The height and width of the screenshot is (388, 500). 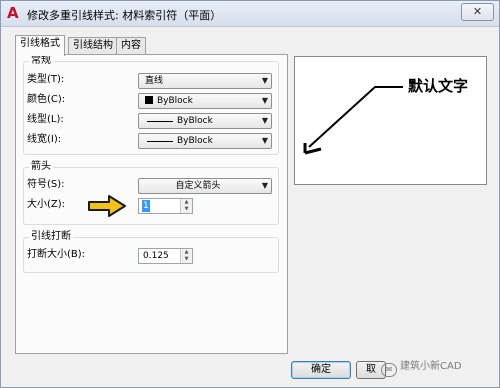 I want to click on linetype-label: 线型(L):, so click(x=45, y=119).